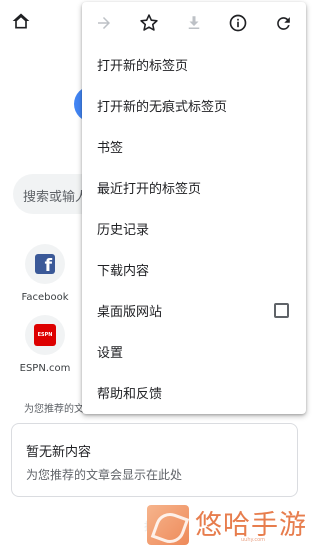 The width and height of the screenshot is (320, 550). What do you see at coordinates (253, 540) in the screenshot?
I see `watermark-domain: uuhy.com` at bounding box center [253, 540].